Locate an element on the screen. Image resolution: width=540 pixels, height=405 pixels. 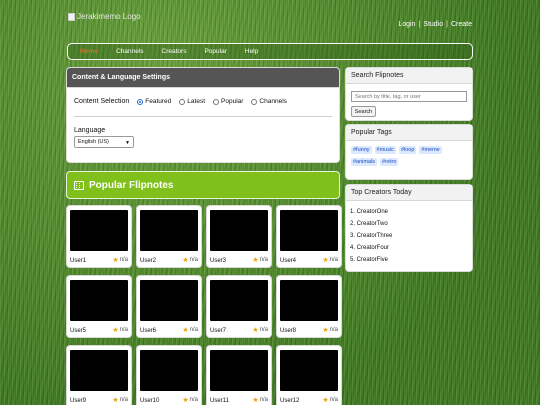
flipnote-card: User7 ★ n/a is located at coordinates (239, 306).